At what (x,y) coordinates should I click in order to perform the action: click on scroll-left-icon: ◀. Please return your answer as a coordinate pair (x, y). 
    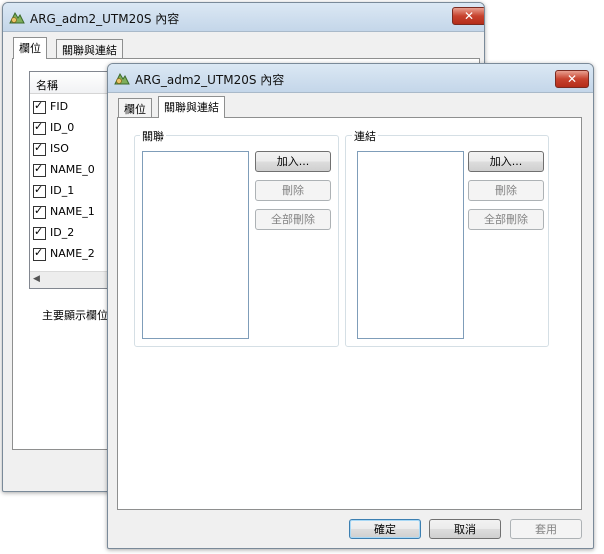
    Looking at the image, I should click on (36, 279).